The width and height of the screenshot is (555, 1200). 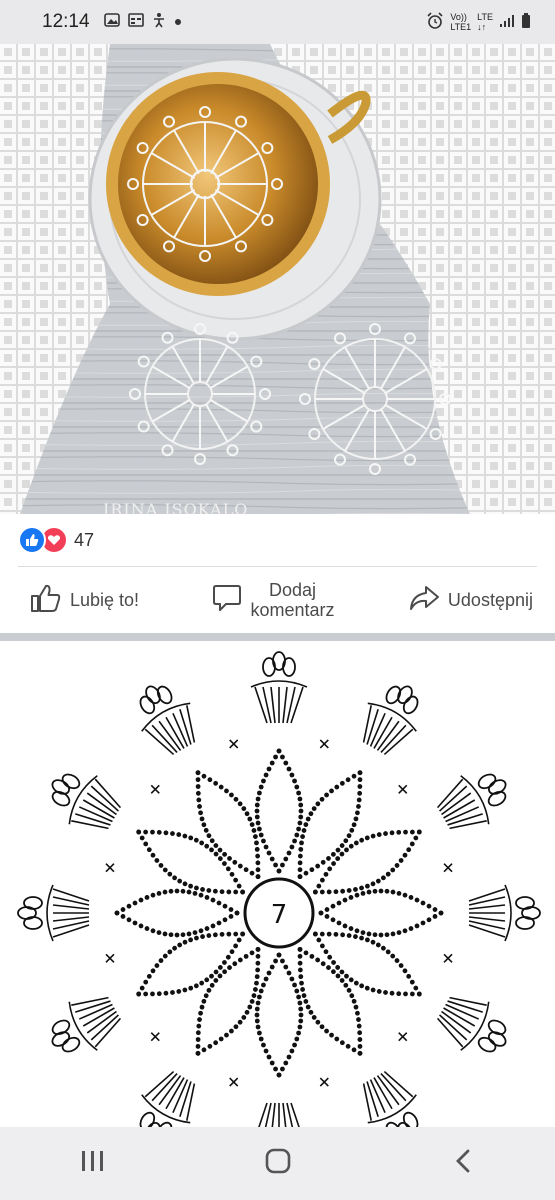 What do you see at coordinates (135, 22) in the screenshot?
I see `calendar-icon` at bounding box center [135, 22].